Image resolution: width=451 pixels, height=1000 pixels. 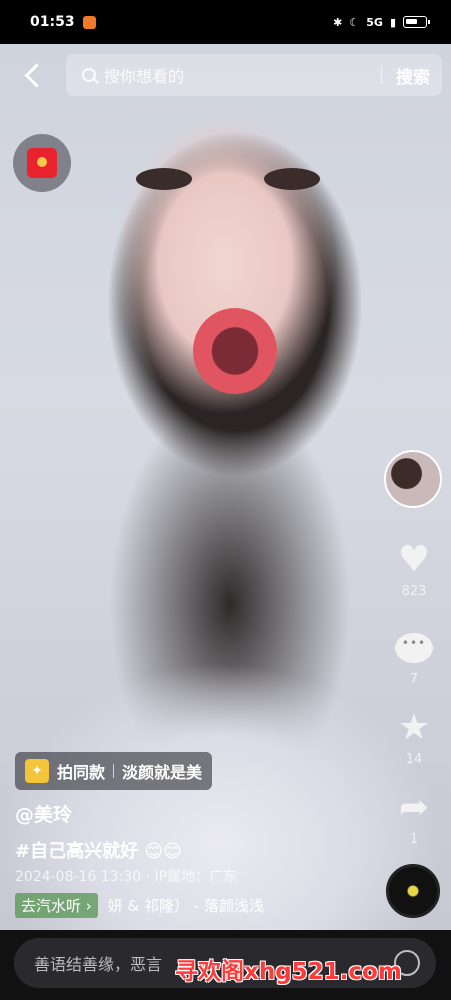 I want to click on music-bar: 去汽水听 › 妍 & 祁隆） - 落颜浅浅, so click(x=139, y=905).